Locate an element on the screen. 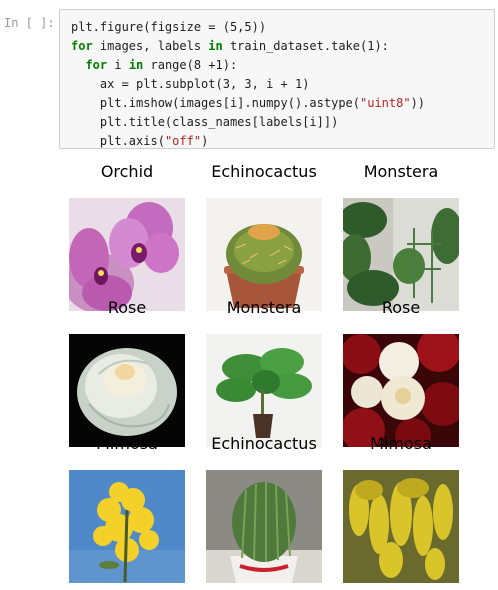 Image resolution: width=498 pixels, height=590 pixels. code-line-5-a: plt.imshow(images[i].numpy().astype( is located at coordinates (229, 103).